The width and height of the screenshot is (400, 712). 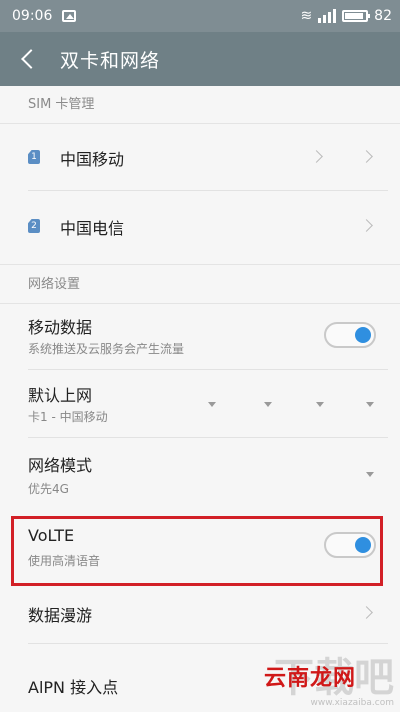 What do you see at coordinates (73, 687) in the screenshot?
I see `apn-title: AlPN 接入点` at bounding box center [73, 687].